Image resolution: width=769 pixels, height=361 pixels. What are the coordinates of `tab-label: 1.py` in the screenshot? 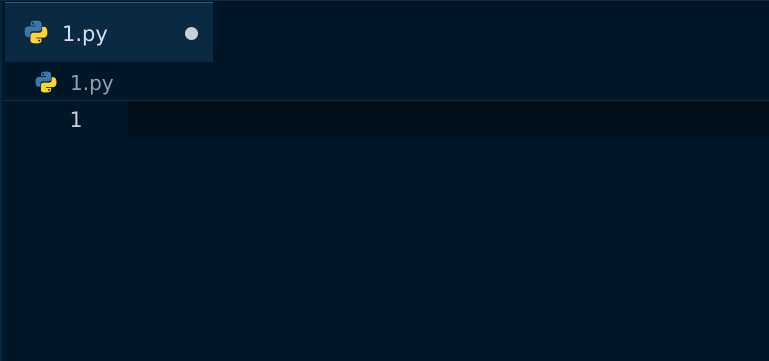 It's located at (85, 34).